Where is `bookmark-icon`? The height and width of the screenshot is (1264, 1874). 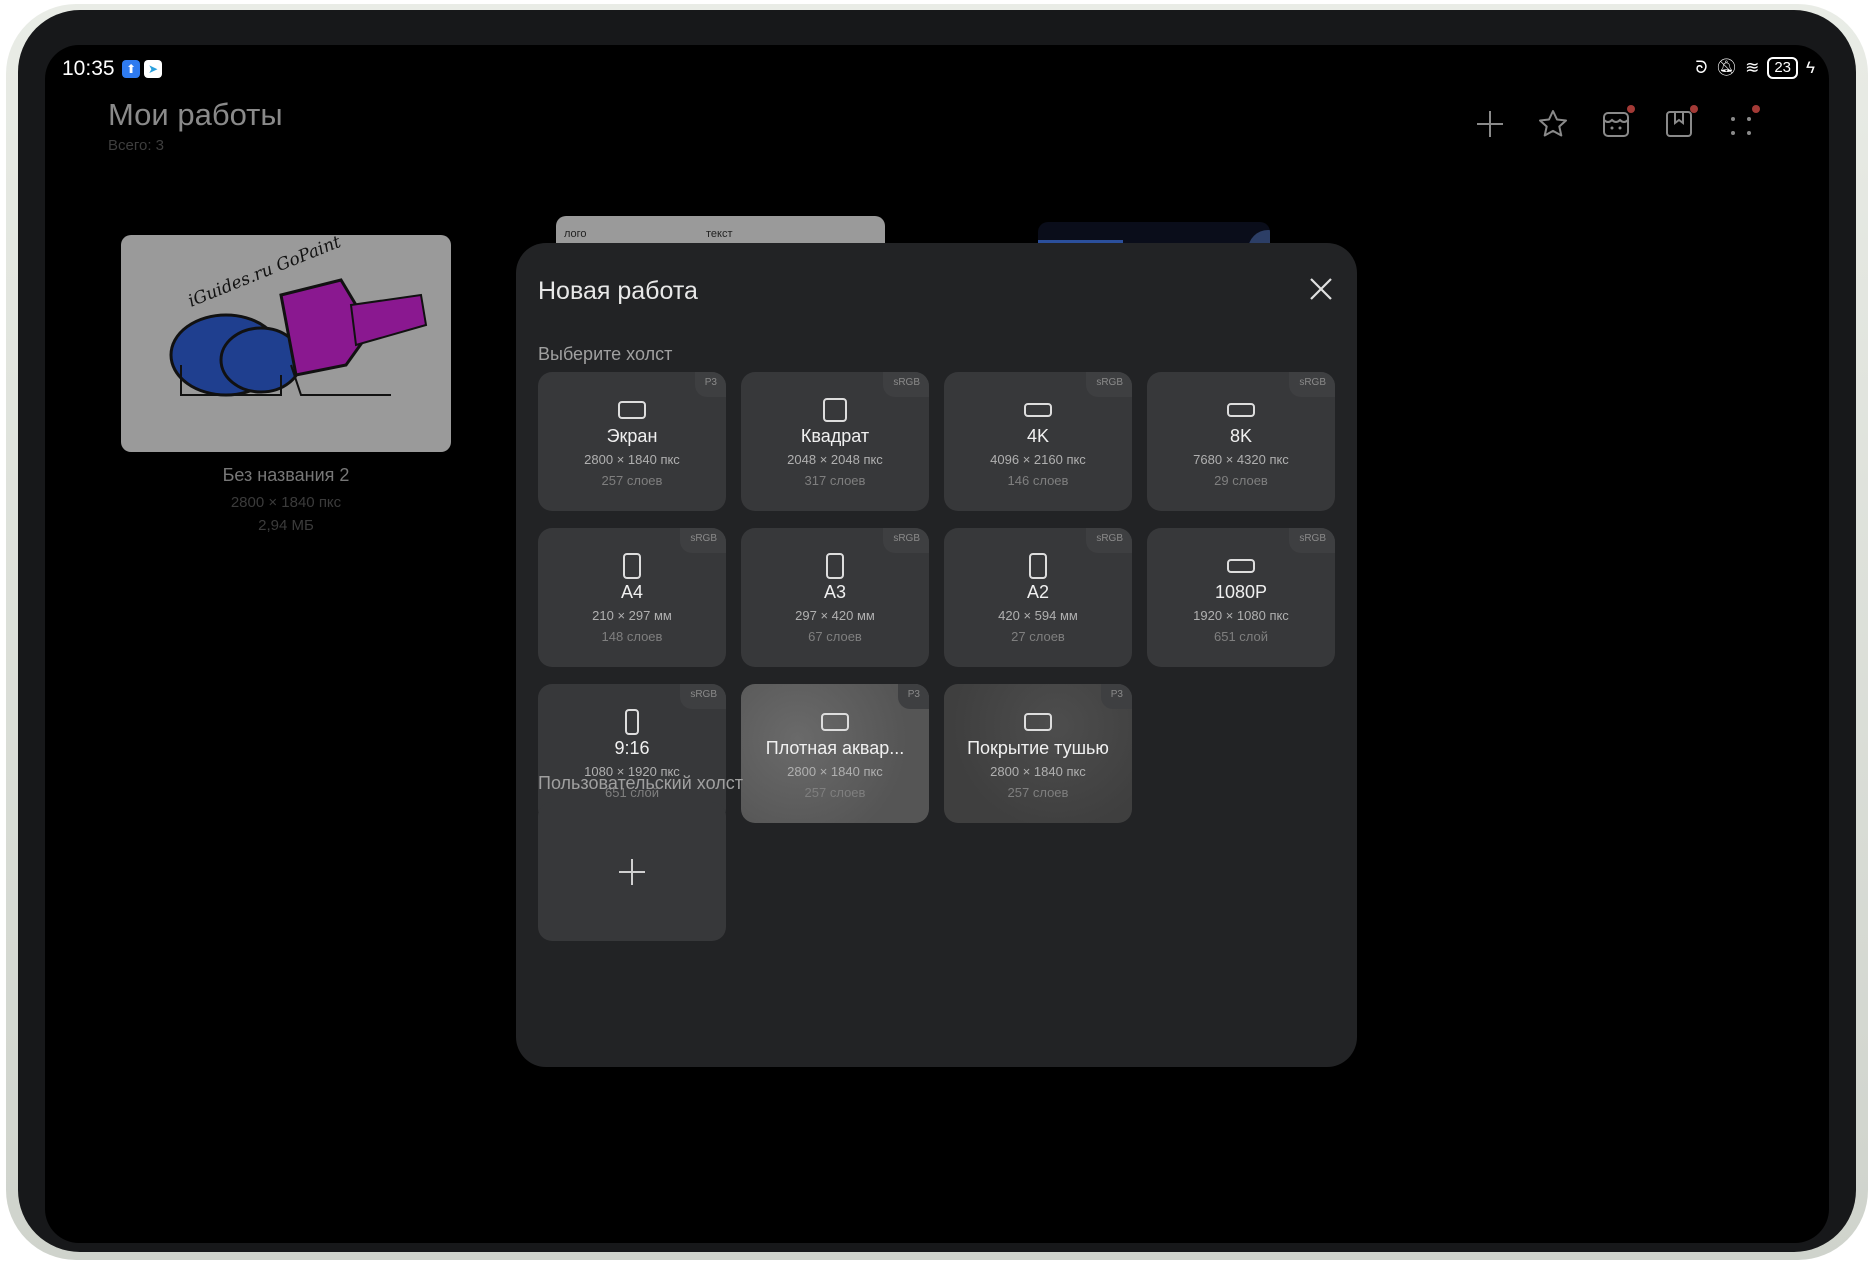
bookmark-icon is located at coordinates (1680, 123).